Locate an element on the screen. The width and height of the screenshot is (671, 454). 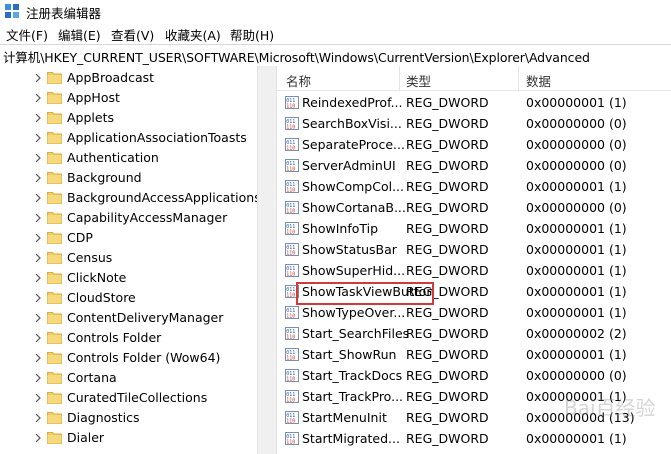
tree-item-label: Census is located at coordinates (90, 257).